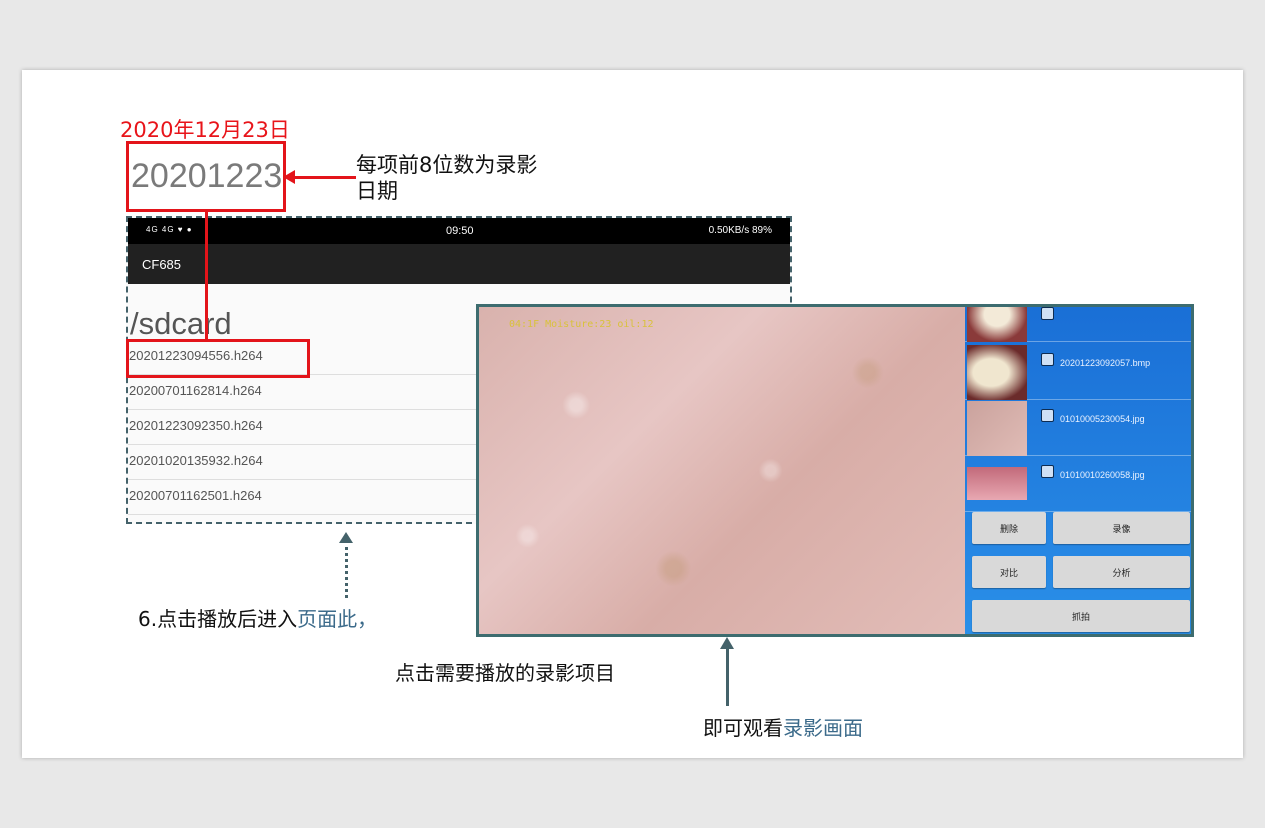 The image size is (1265, 828). I want to click on gallery-row: 20201223092057.bmp, so click(1078, 372).